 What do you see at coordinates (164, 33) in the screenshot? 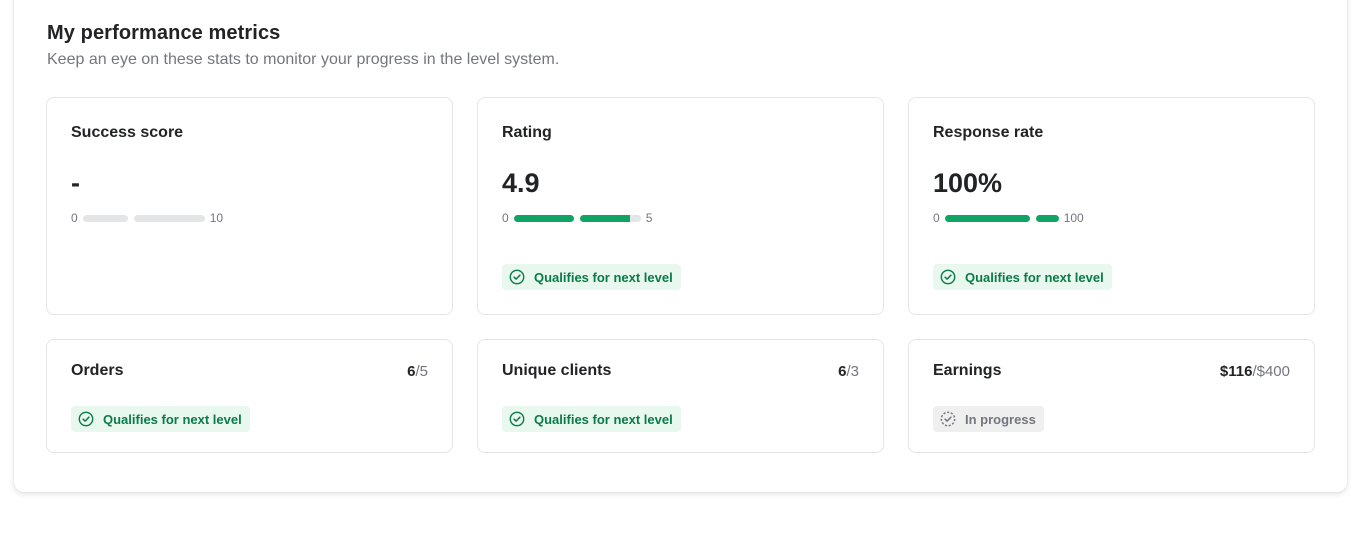
I see `page-title: My performance metrics` at bounding box center [164, 33].